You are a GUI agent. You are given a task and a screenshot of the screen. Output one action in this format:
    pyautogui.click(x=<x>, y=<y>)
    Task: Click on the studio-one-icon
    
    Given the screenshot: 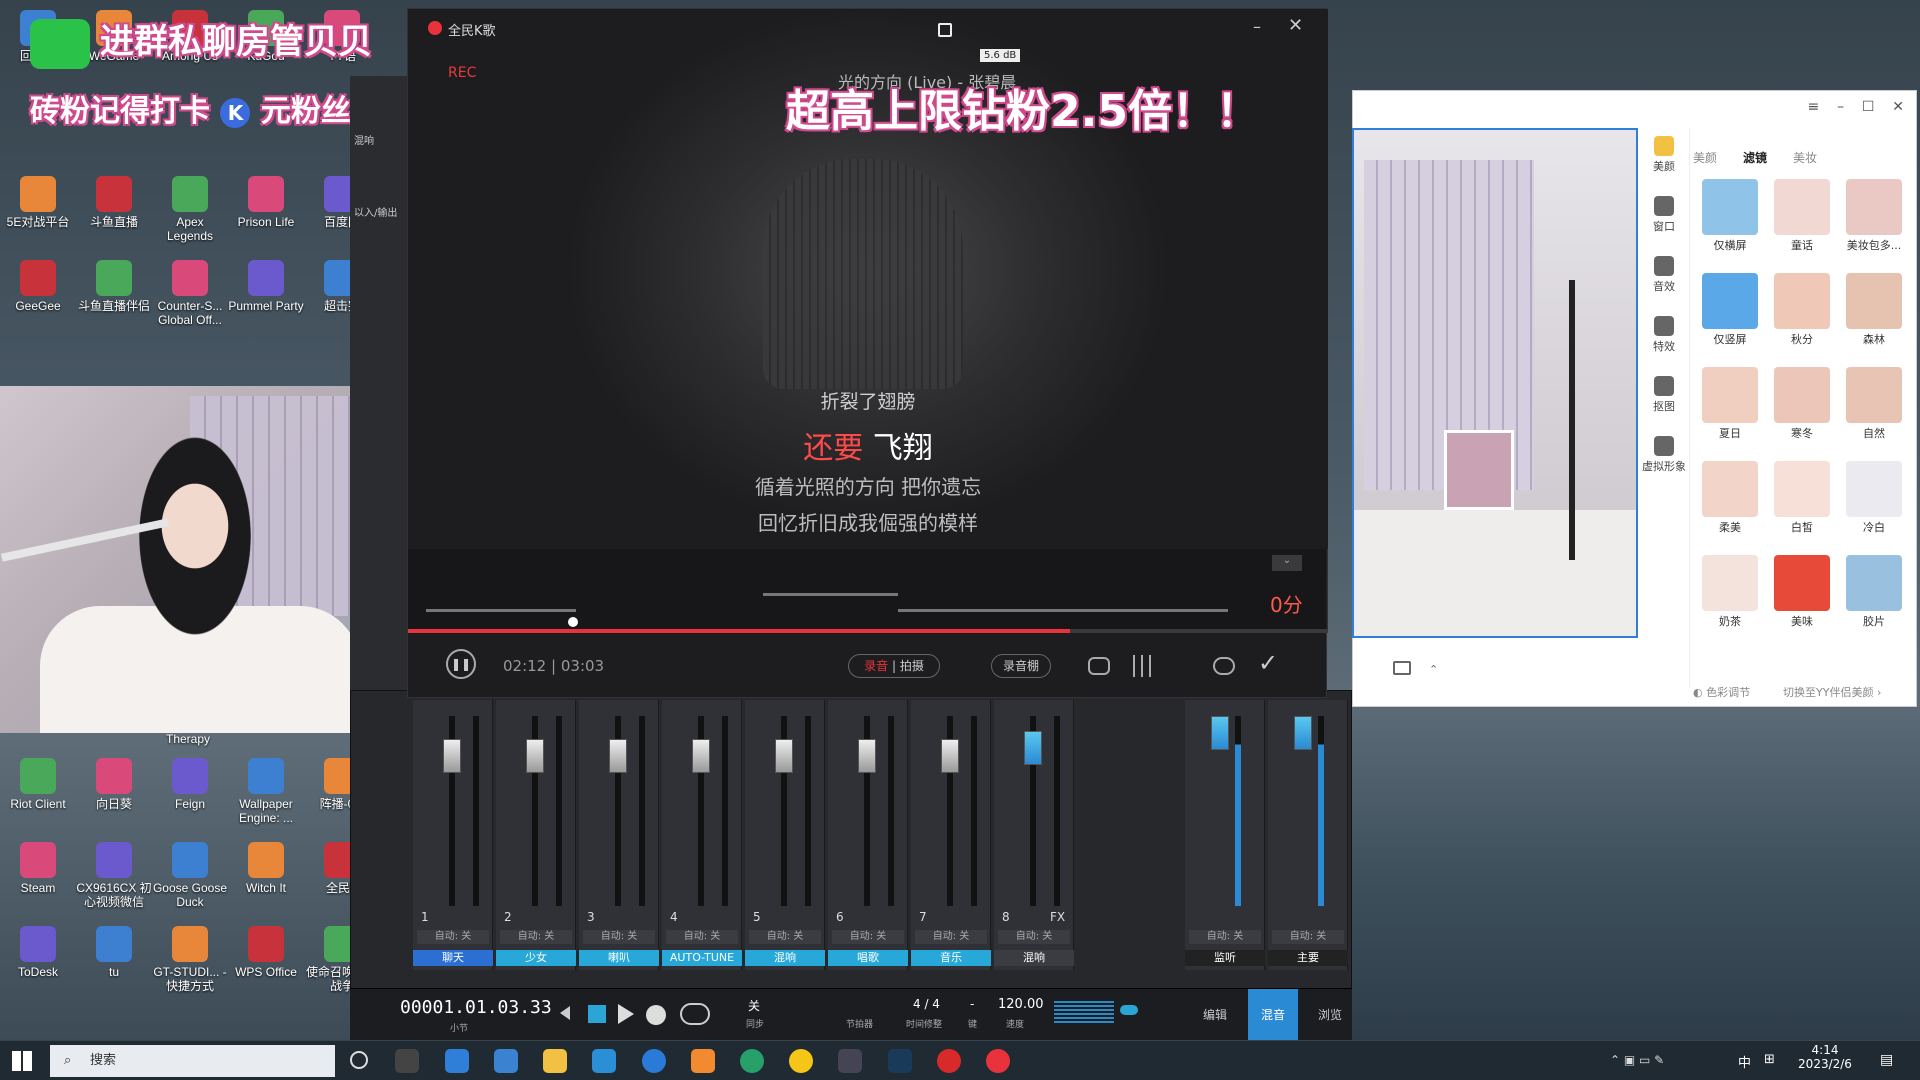 What is the action you would take?
    pyautogui.click(x=850, y=1061)
    